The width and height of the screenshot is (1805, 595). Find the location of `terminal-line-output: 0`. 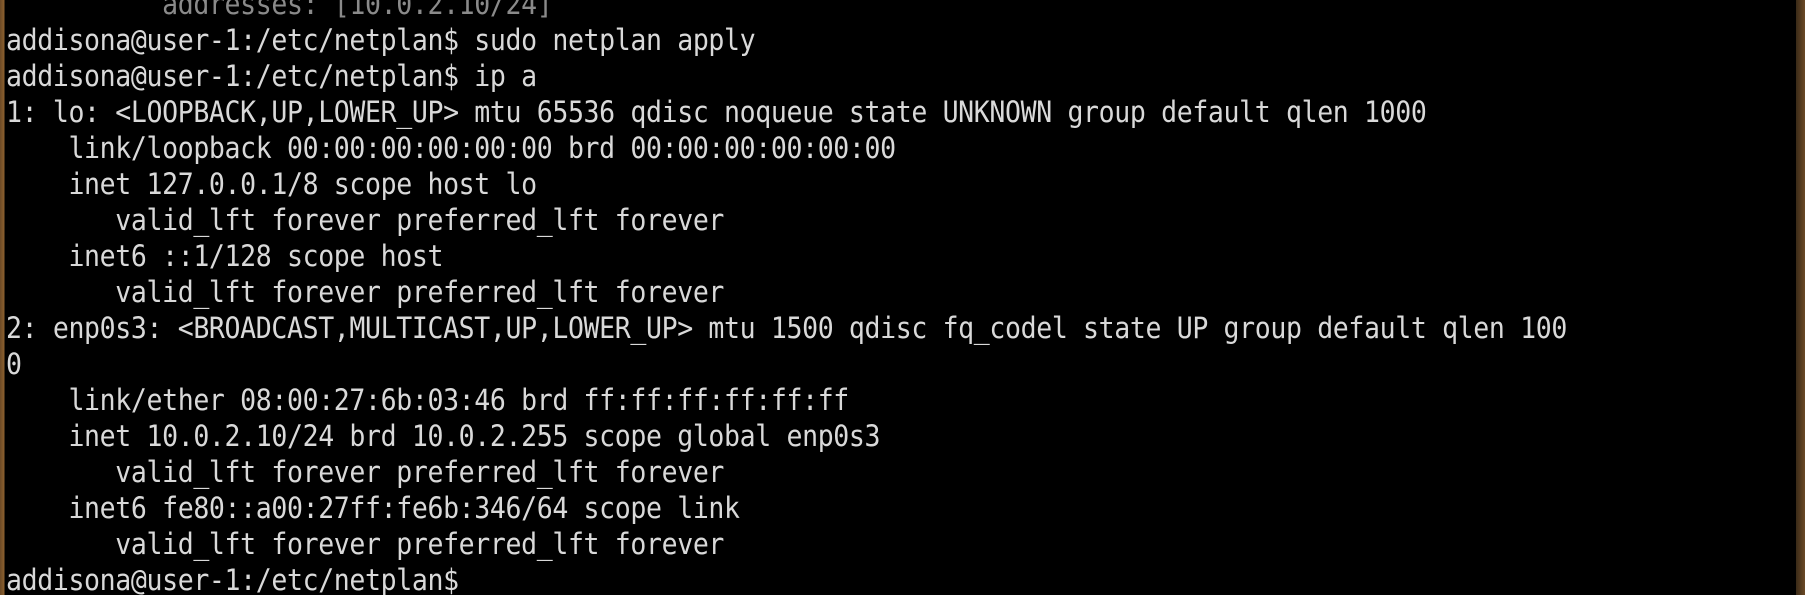

terminal-line-output: 0 is located at coordinates (14, 364).